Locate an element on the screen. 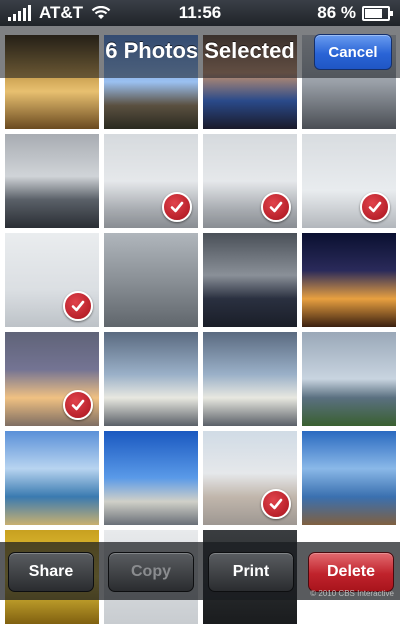 The height and width of the screenshot is (624, 400). credit-text: © 2010 CBS Interactive is located at coordinates (352, 593).